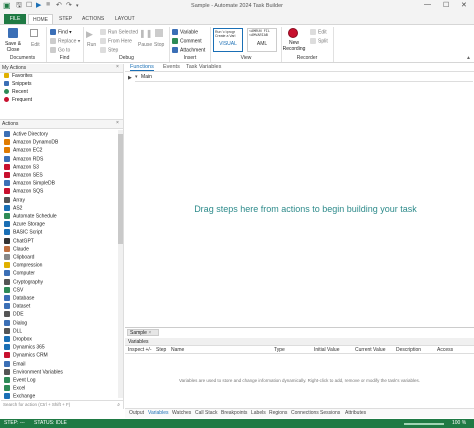 The height and width of the screenshot is (428, 474). I want to click on action-item: Event Log, so click(20, 380).